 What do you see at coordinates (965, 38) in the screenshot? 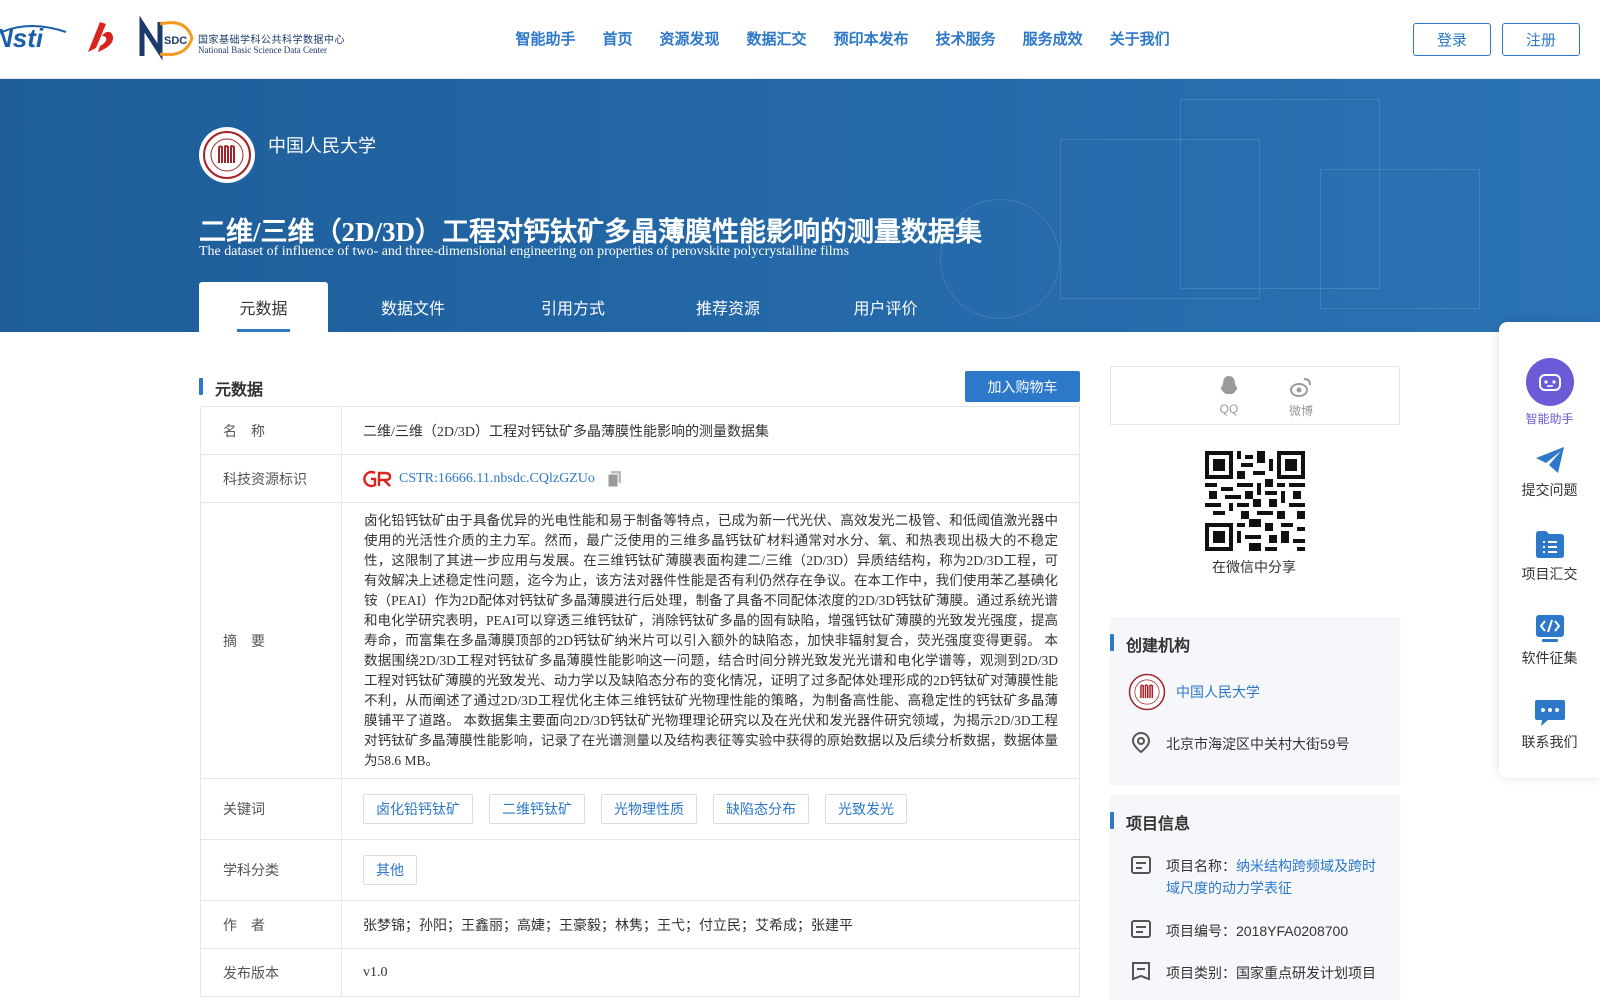
I see `nav-tech-services: 技术服务` at bounding box center [965, 38].